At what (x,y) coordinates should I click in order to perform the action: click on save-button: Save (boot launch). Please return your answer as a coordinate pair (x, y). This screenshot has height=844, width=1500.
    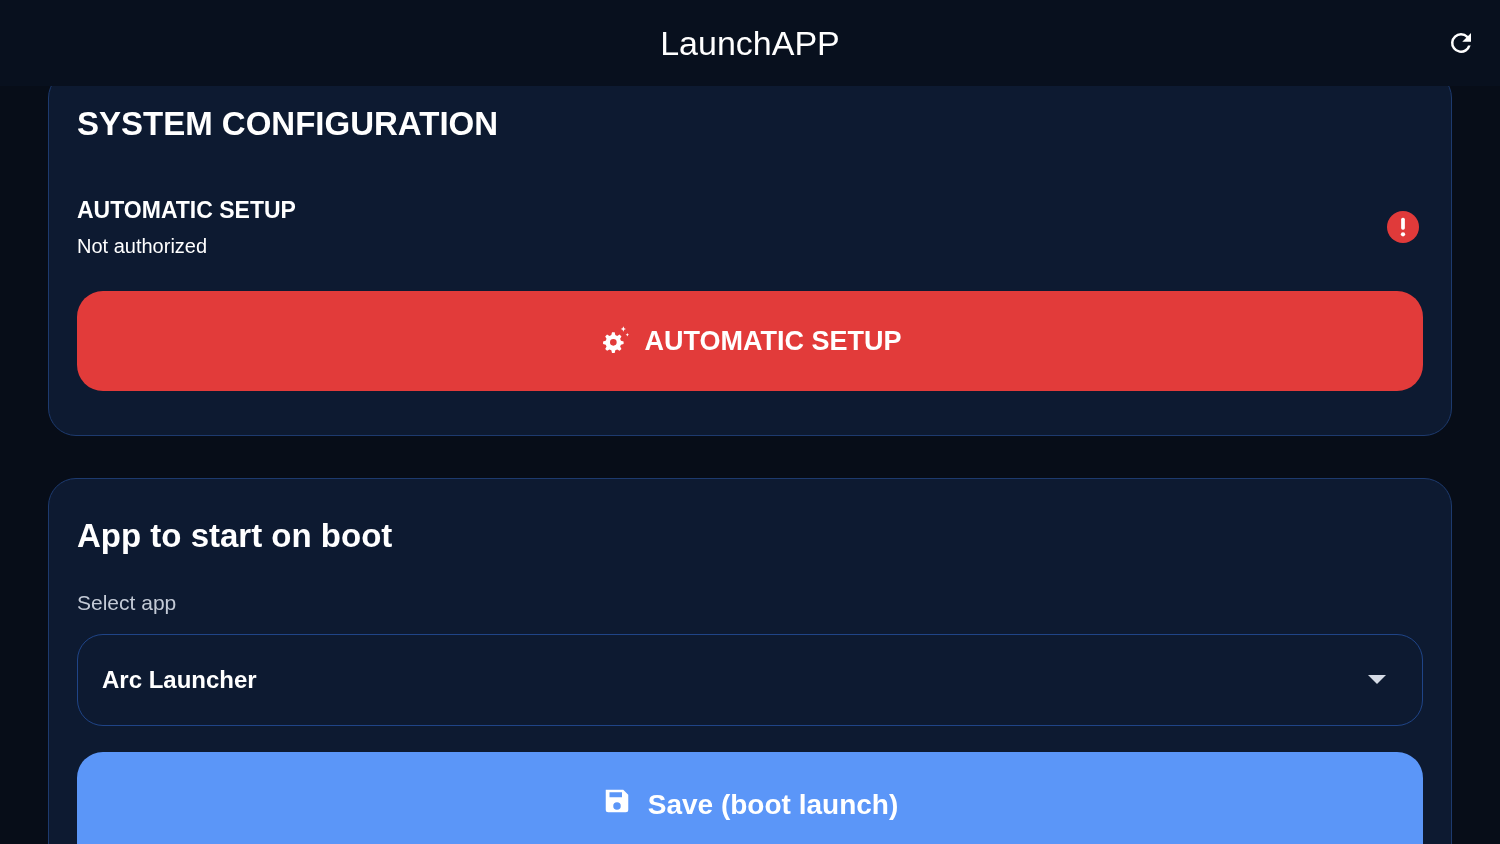
    Looking at the image, I should click on (750, 798).